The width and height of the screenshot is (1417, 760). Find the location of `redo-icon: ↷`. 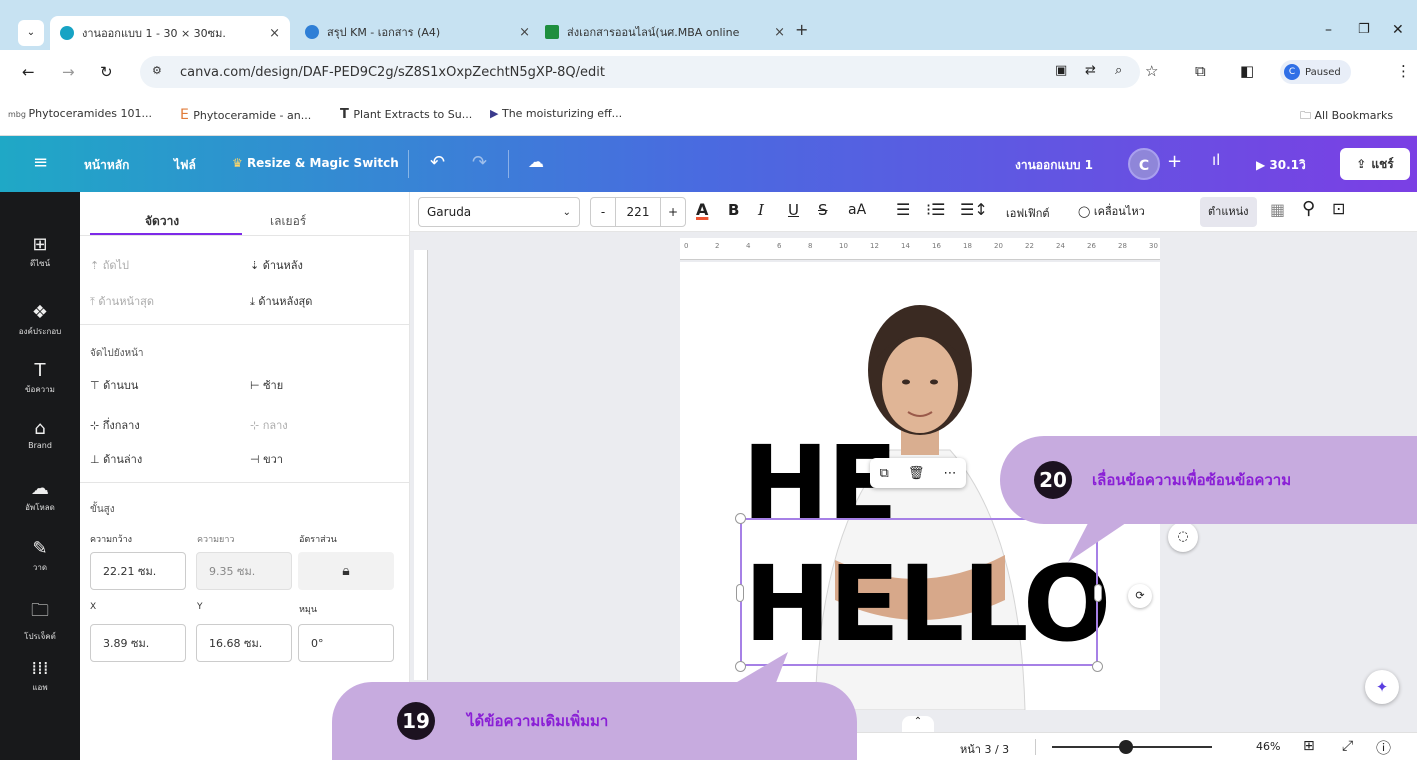

redo-icon: ↷ is located at coordinates (479, 162).